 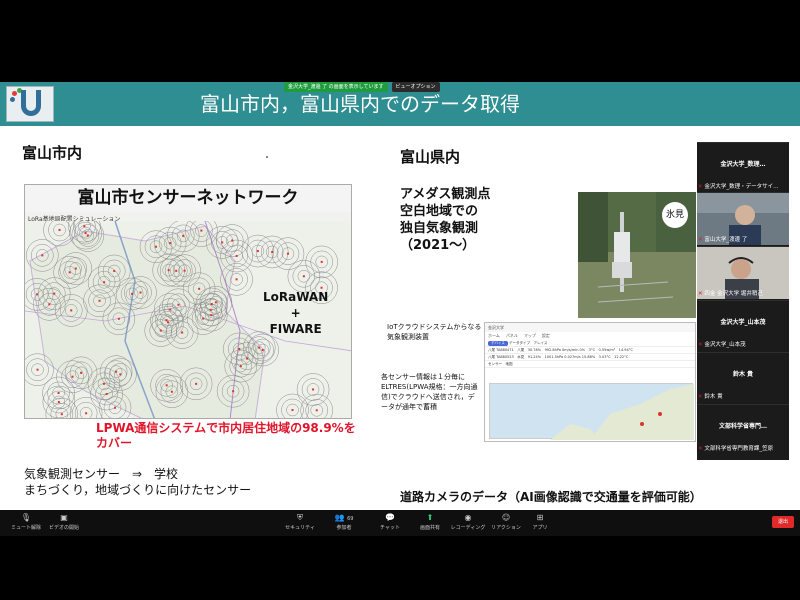 I want to click on security-label: セキュリティ, so click(x=300, y=528).